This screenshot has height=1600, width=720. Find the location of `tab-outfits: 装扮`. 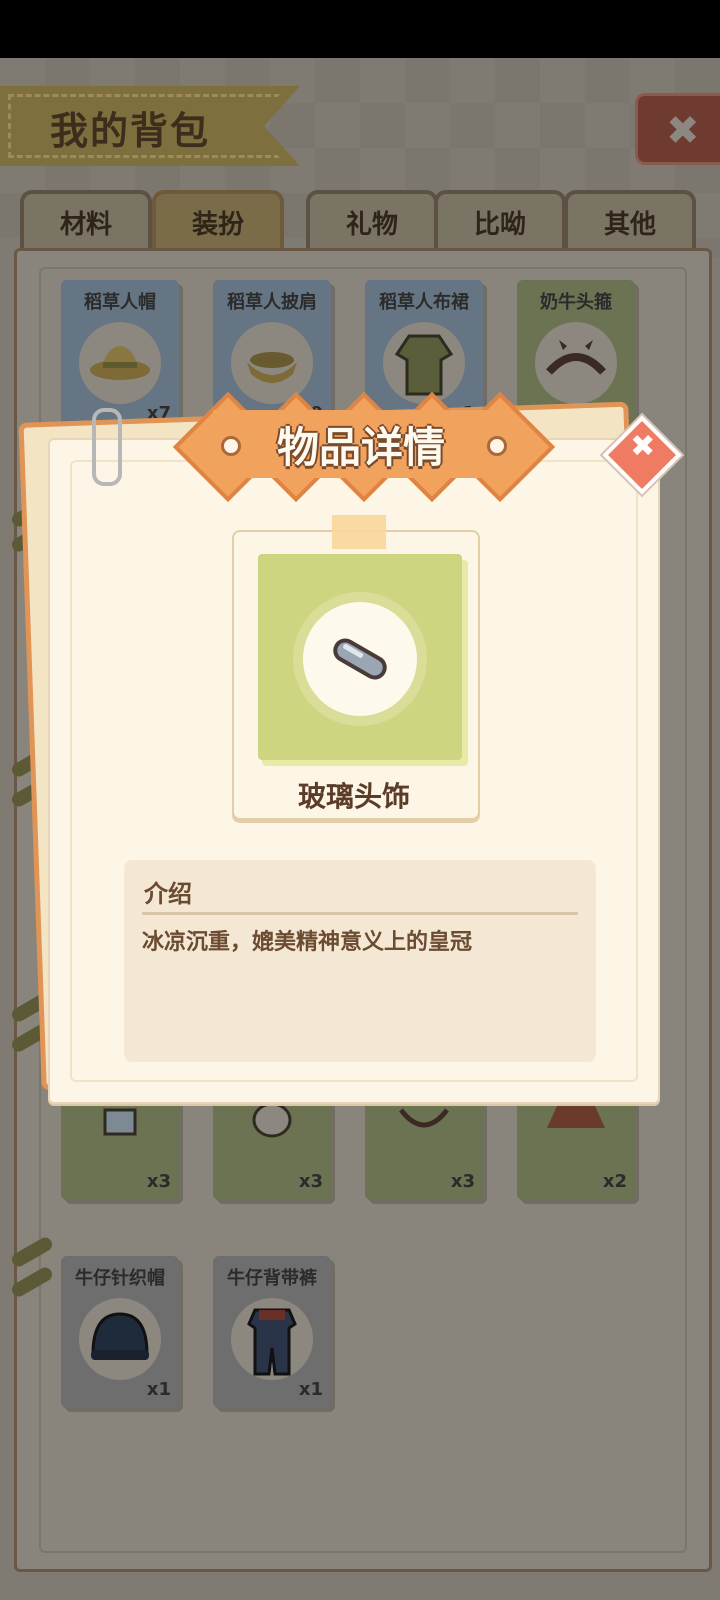

tab-outfits: 装扮 is located at coordinates (218, 222).